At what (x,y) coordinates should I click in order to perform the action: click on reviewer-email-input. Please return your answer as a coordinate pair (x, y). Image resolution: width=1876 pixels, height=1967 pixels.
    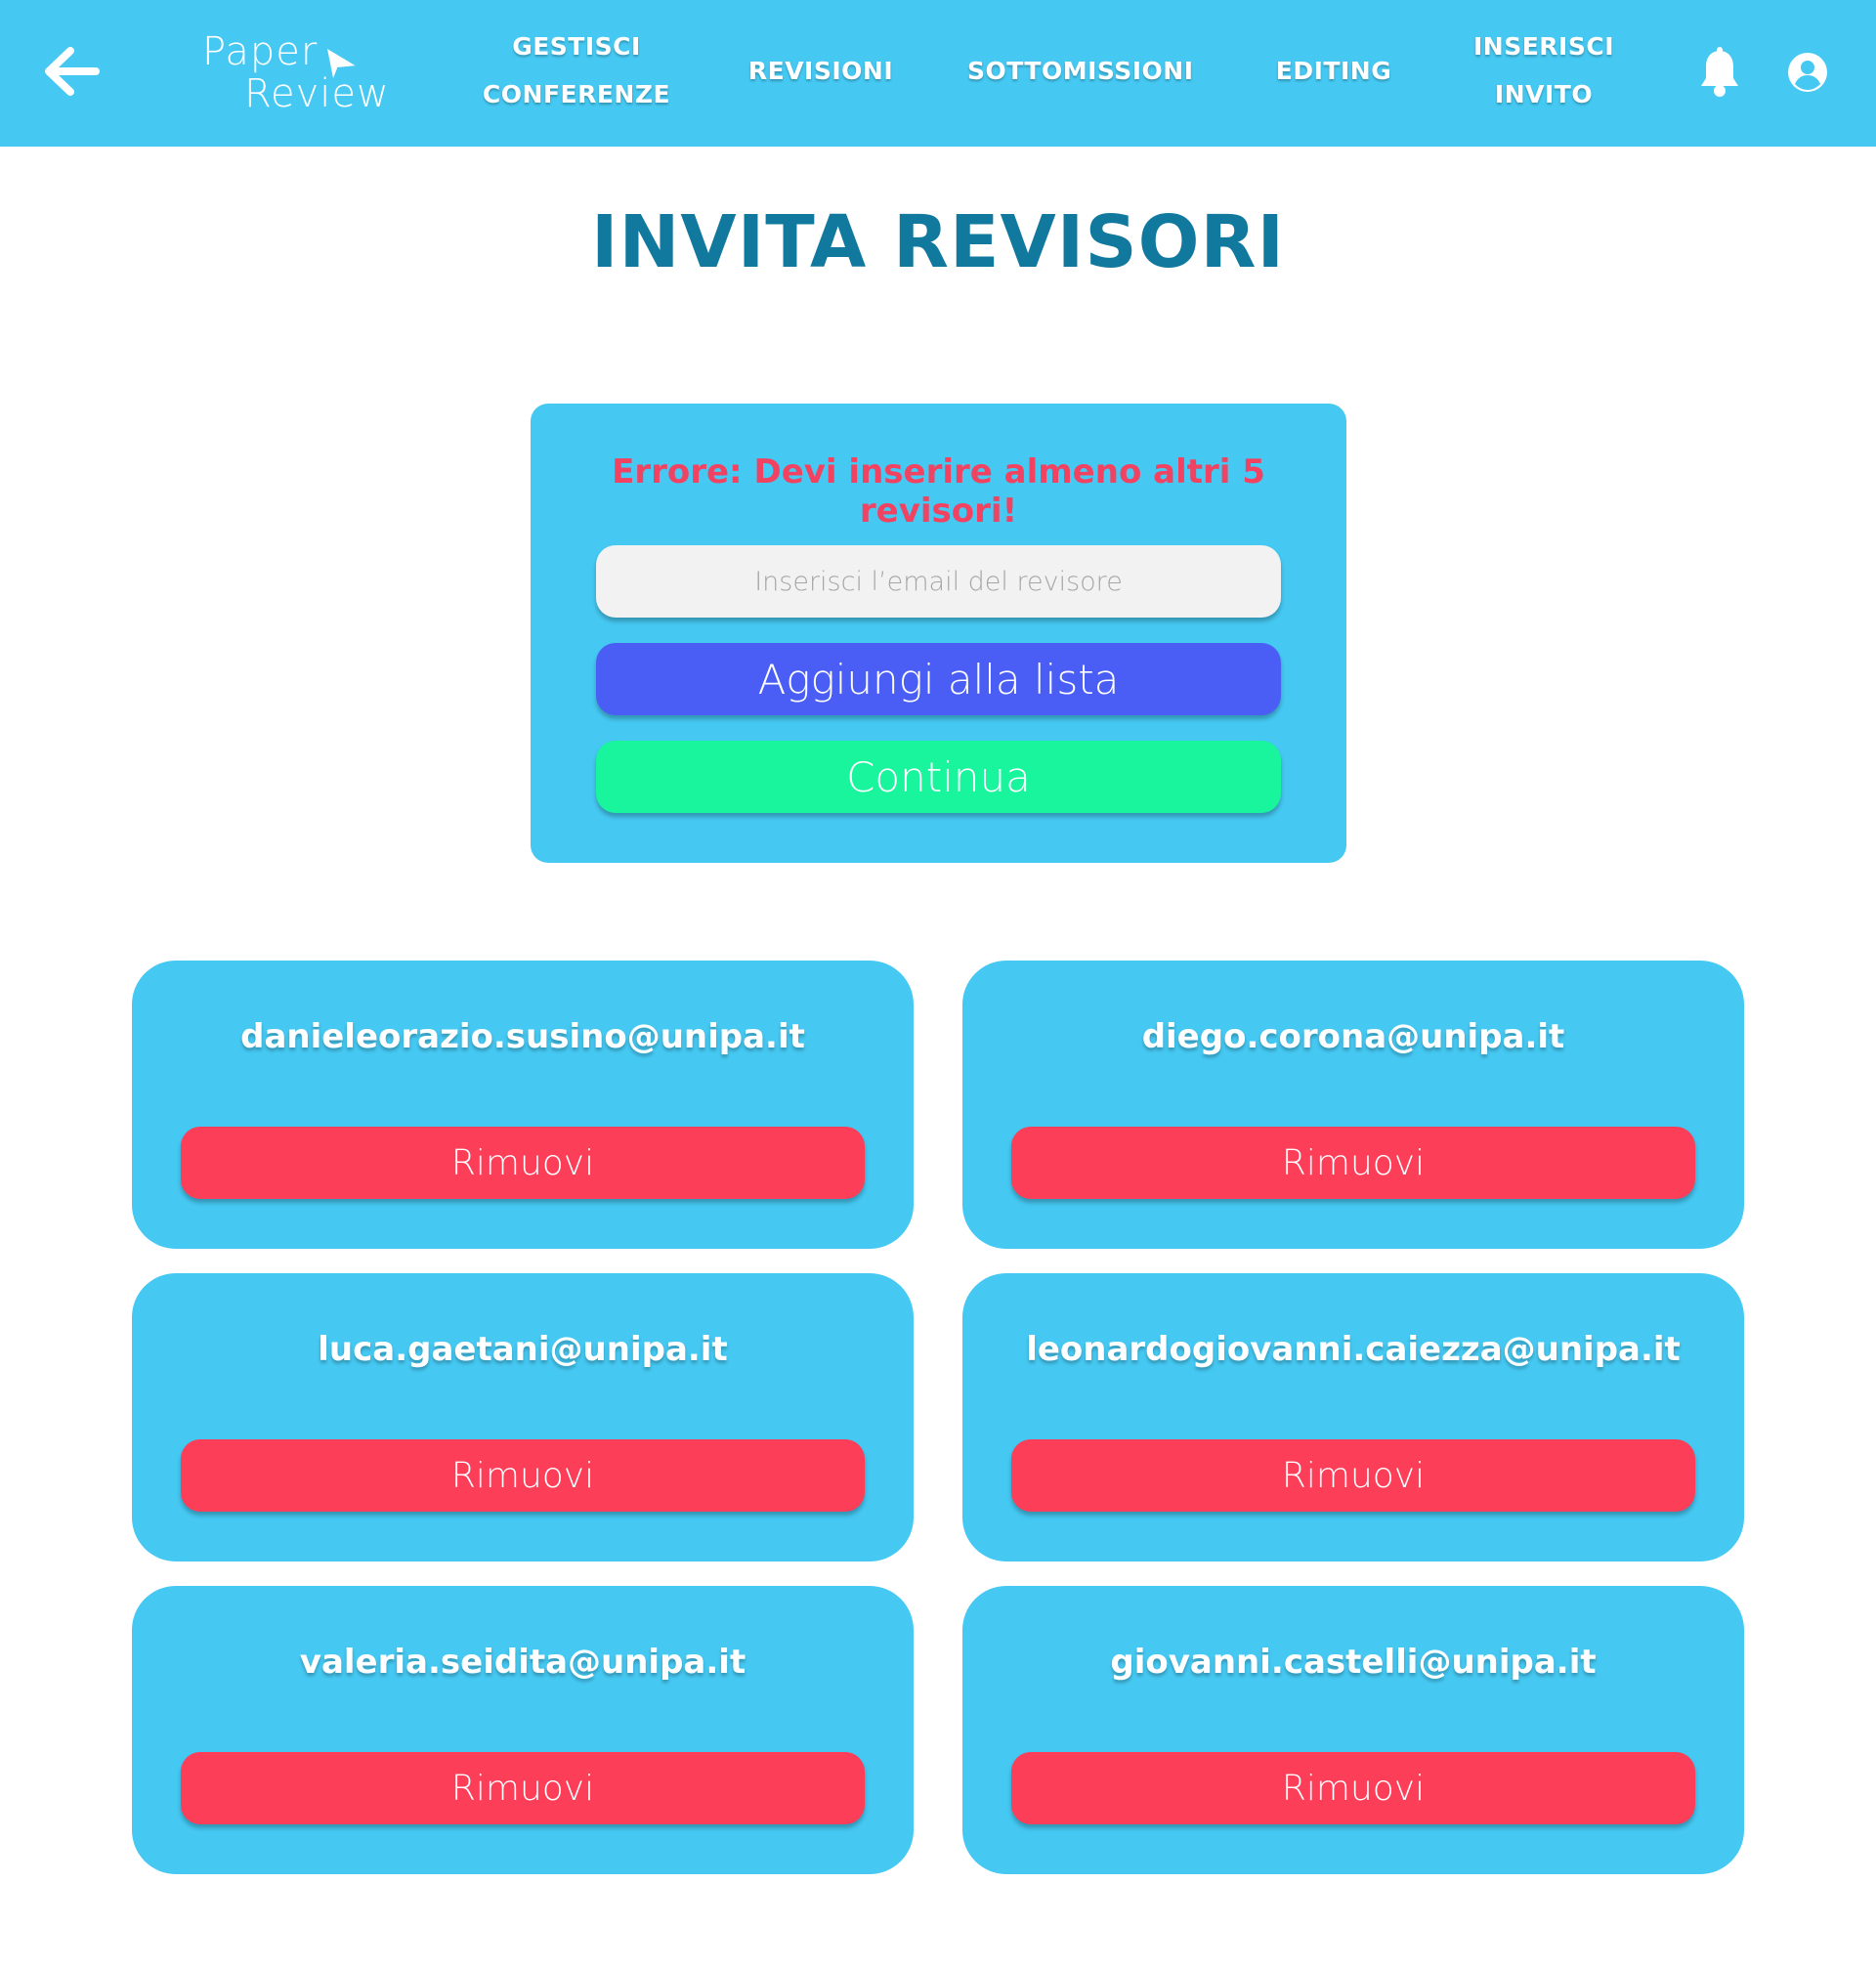
    Looking at the image, I should click on (938, 581).